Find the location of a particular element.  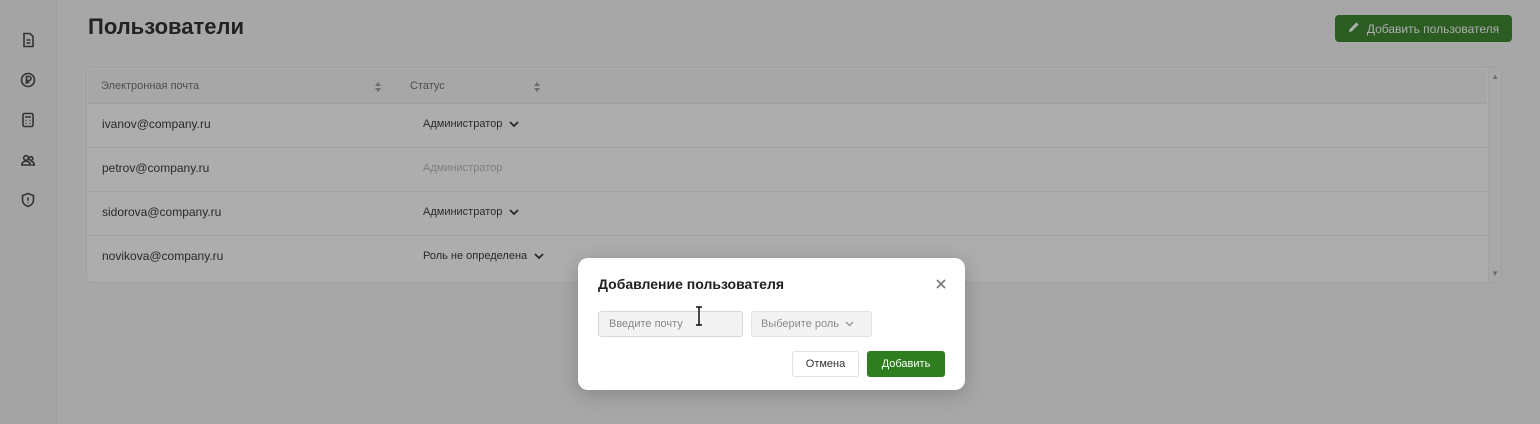

add-button: Добавить is located at coordinates (906, 364).